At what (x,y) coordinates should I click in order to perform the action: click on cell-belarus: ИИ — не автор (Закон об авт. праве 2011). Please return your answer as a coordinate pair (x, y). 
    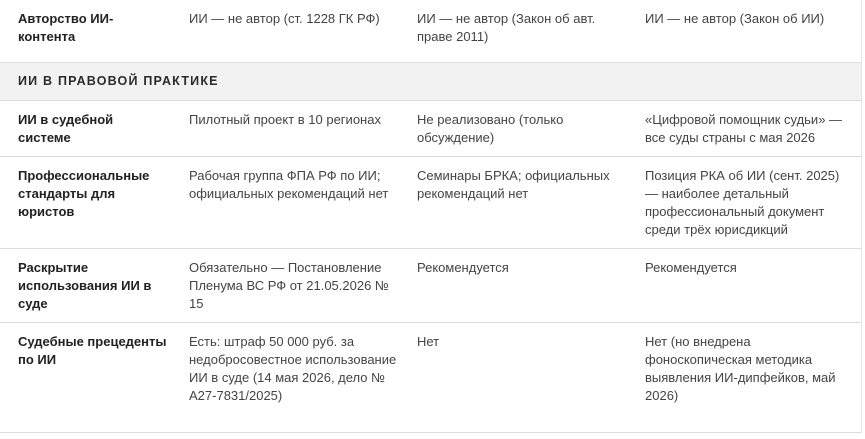
    Looking at the image, I should click on (506, 27).